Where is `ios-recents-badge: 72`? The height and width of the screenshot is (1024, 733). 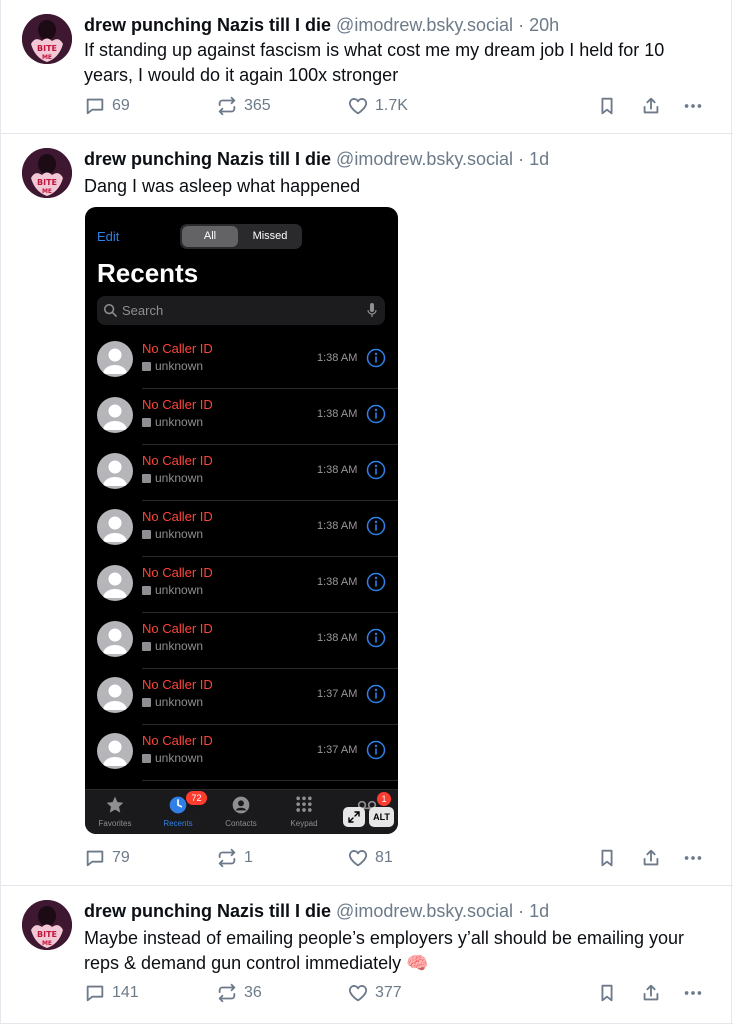 ios-recents-badge: 72 is located at coordinates (196, 798).